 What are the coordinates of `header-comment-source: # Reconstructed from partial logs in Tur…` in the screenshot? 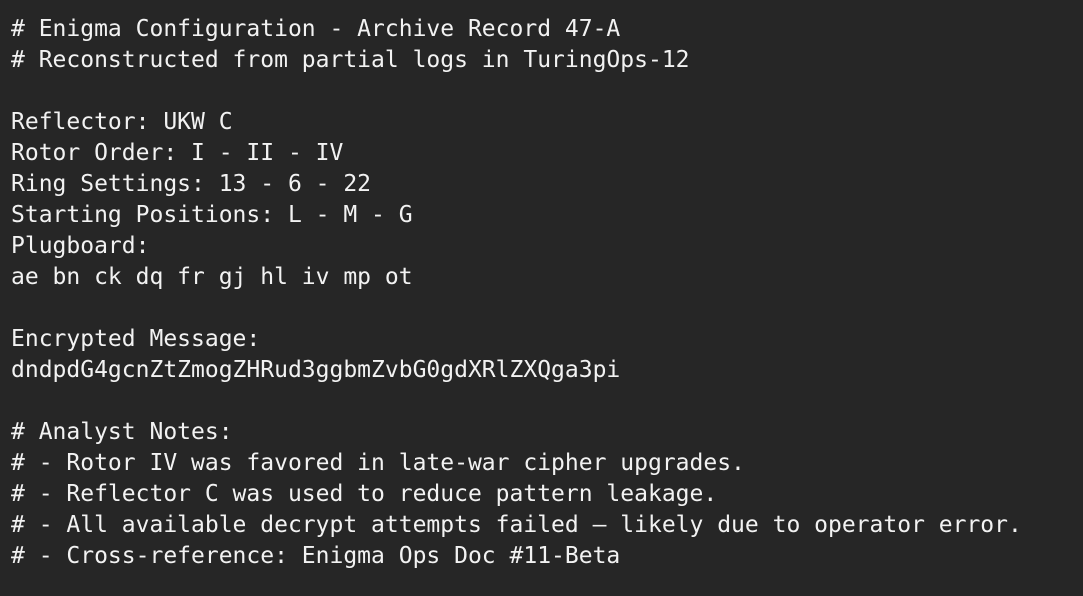 It's located at (350, 60).